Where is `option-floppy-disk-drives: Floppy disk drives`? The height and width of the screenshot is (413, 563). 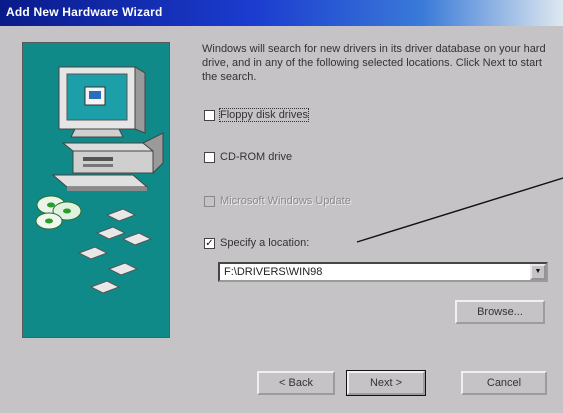
option-floppy-disk-drives: Floppy disk drives is located at coordinates (274, 117).